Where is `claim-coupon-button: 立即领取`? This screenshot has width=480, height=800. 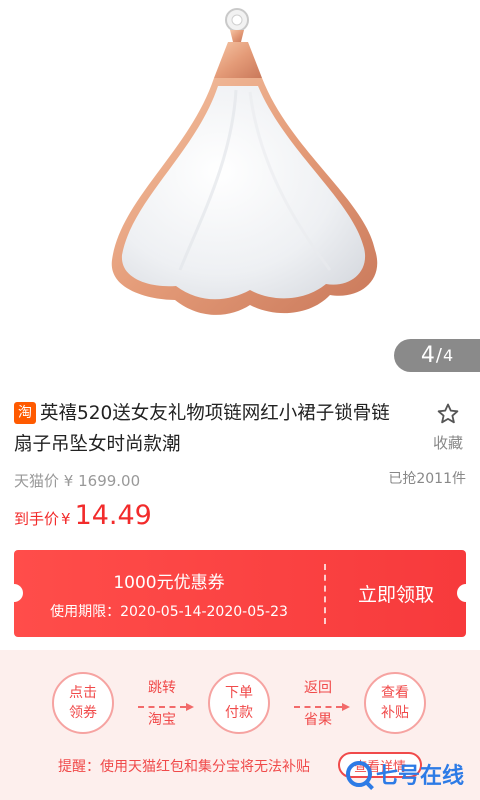 claim-coupon-button: 立即领取 is located at coordinates (396, 593).